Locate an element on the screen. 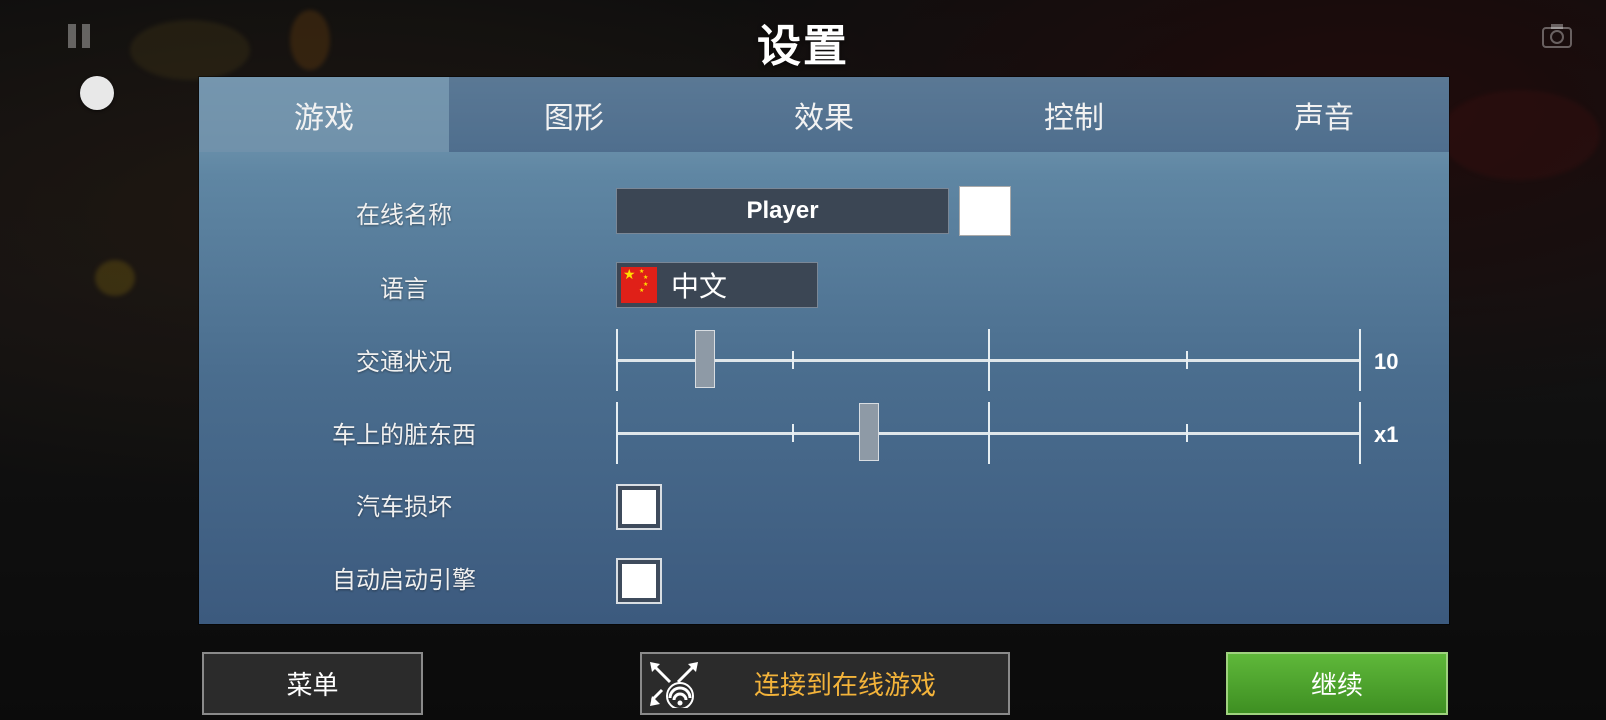  car-damage-label: 汽车损坏 is located at coordinates (404, 507).